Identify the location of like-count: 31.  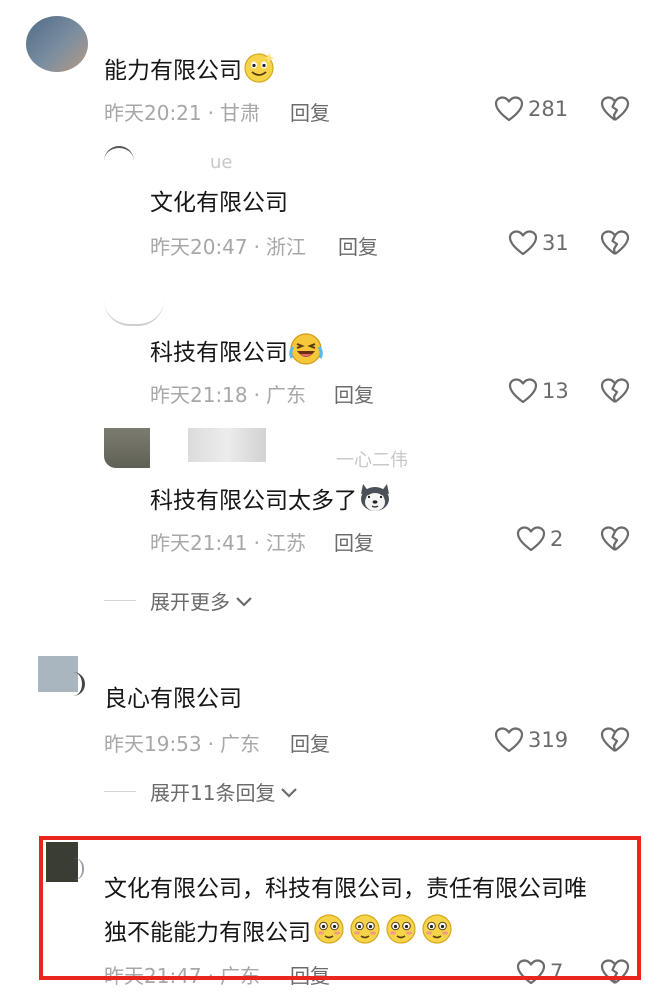
(555, 243).